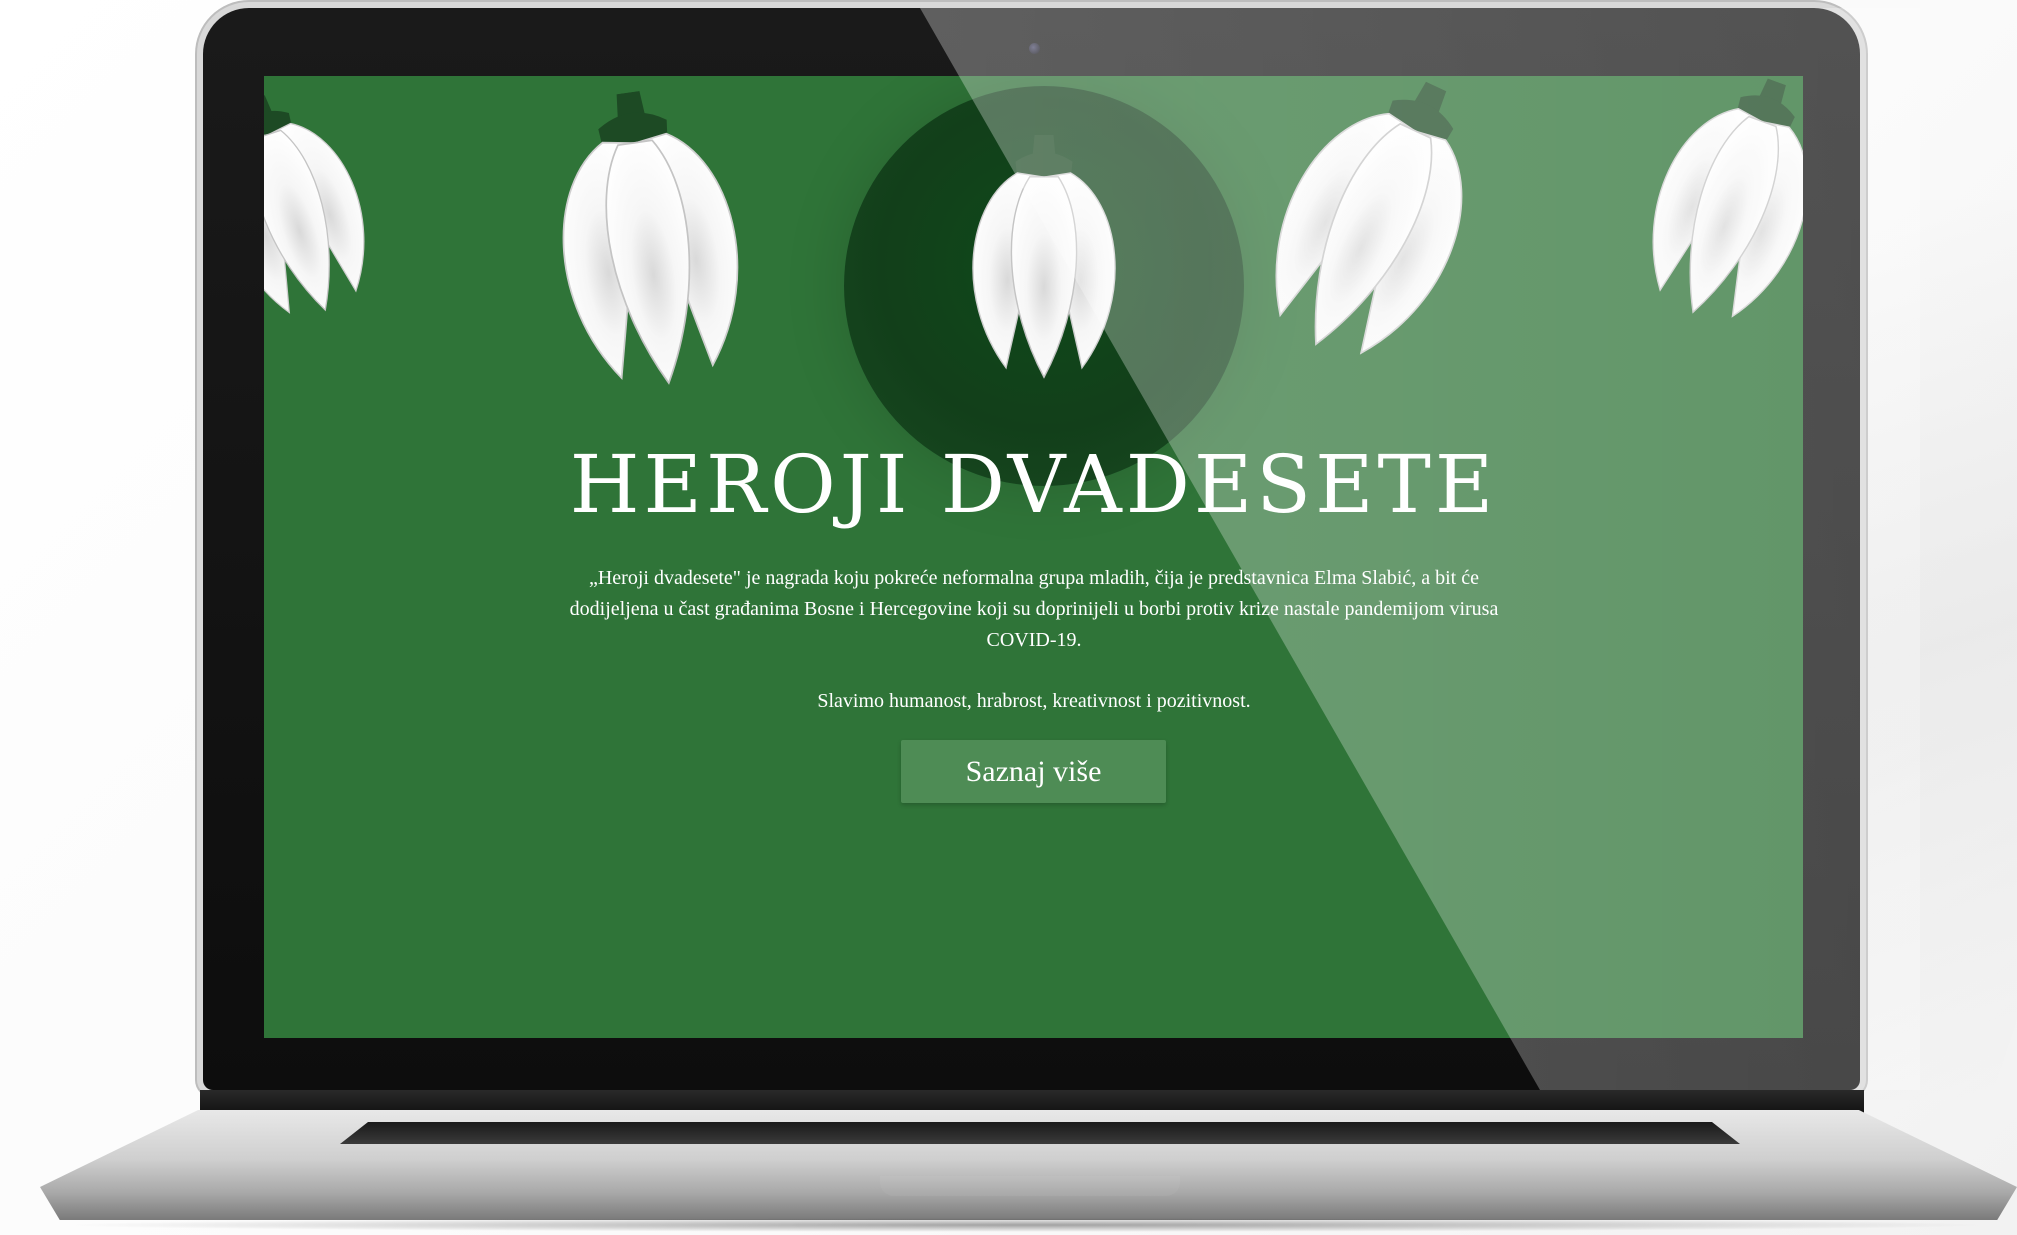 This screenshot has height=1235, width=2017. I want to click on trackpad-notch, so click(1030, 1186).